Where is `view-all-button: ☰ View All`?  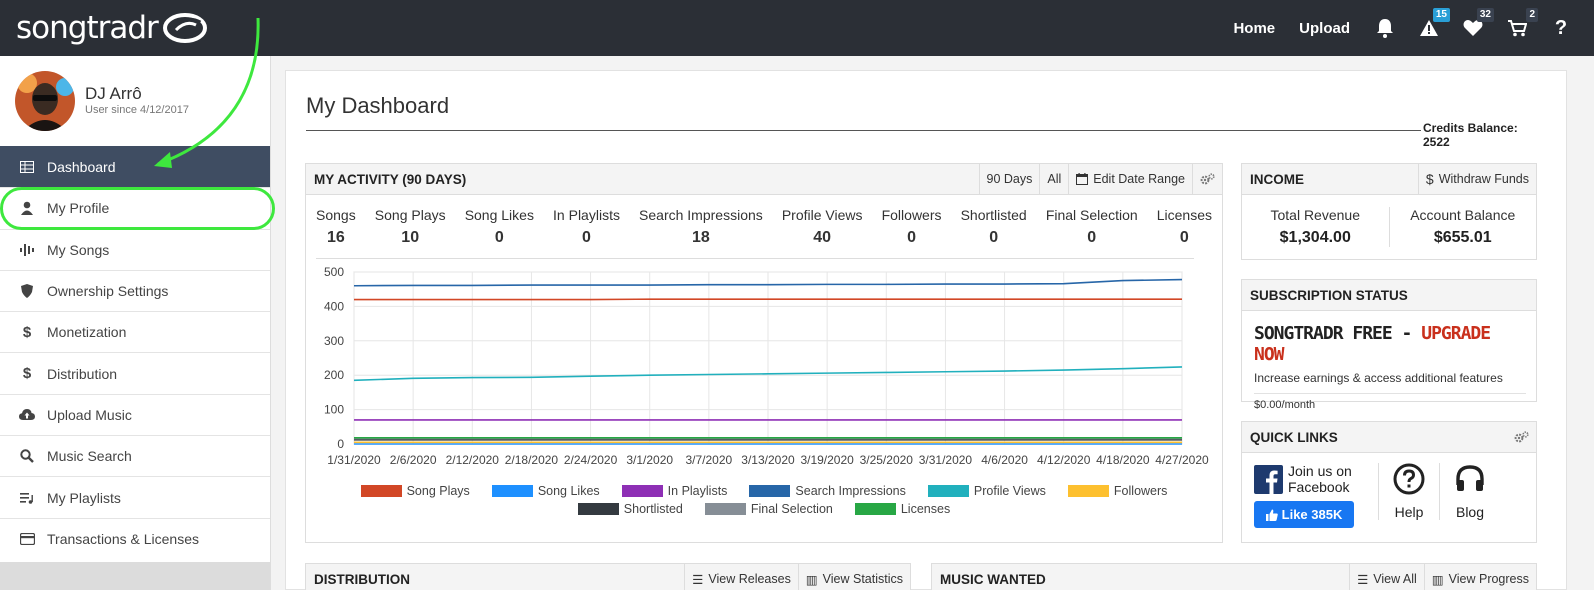
view-all-button: ☰ View All is located at coordinates (1386, 577).